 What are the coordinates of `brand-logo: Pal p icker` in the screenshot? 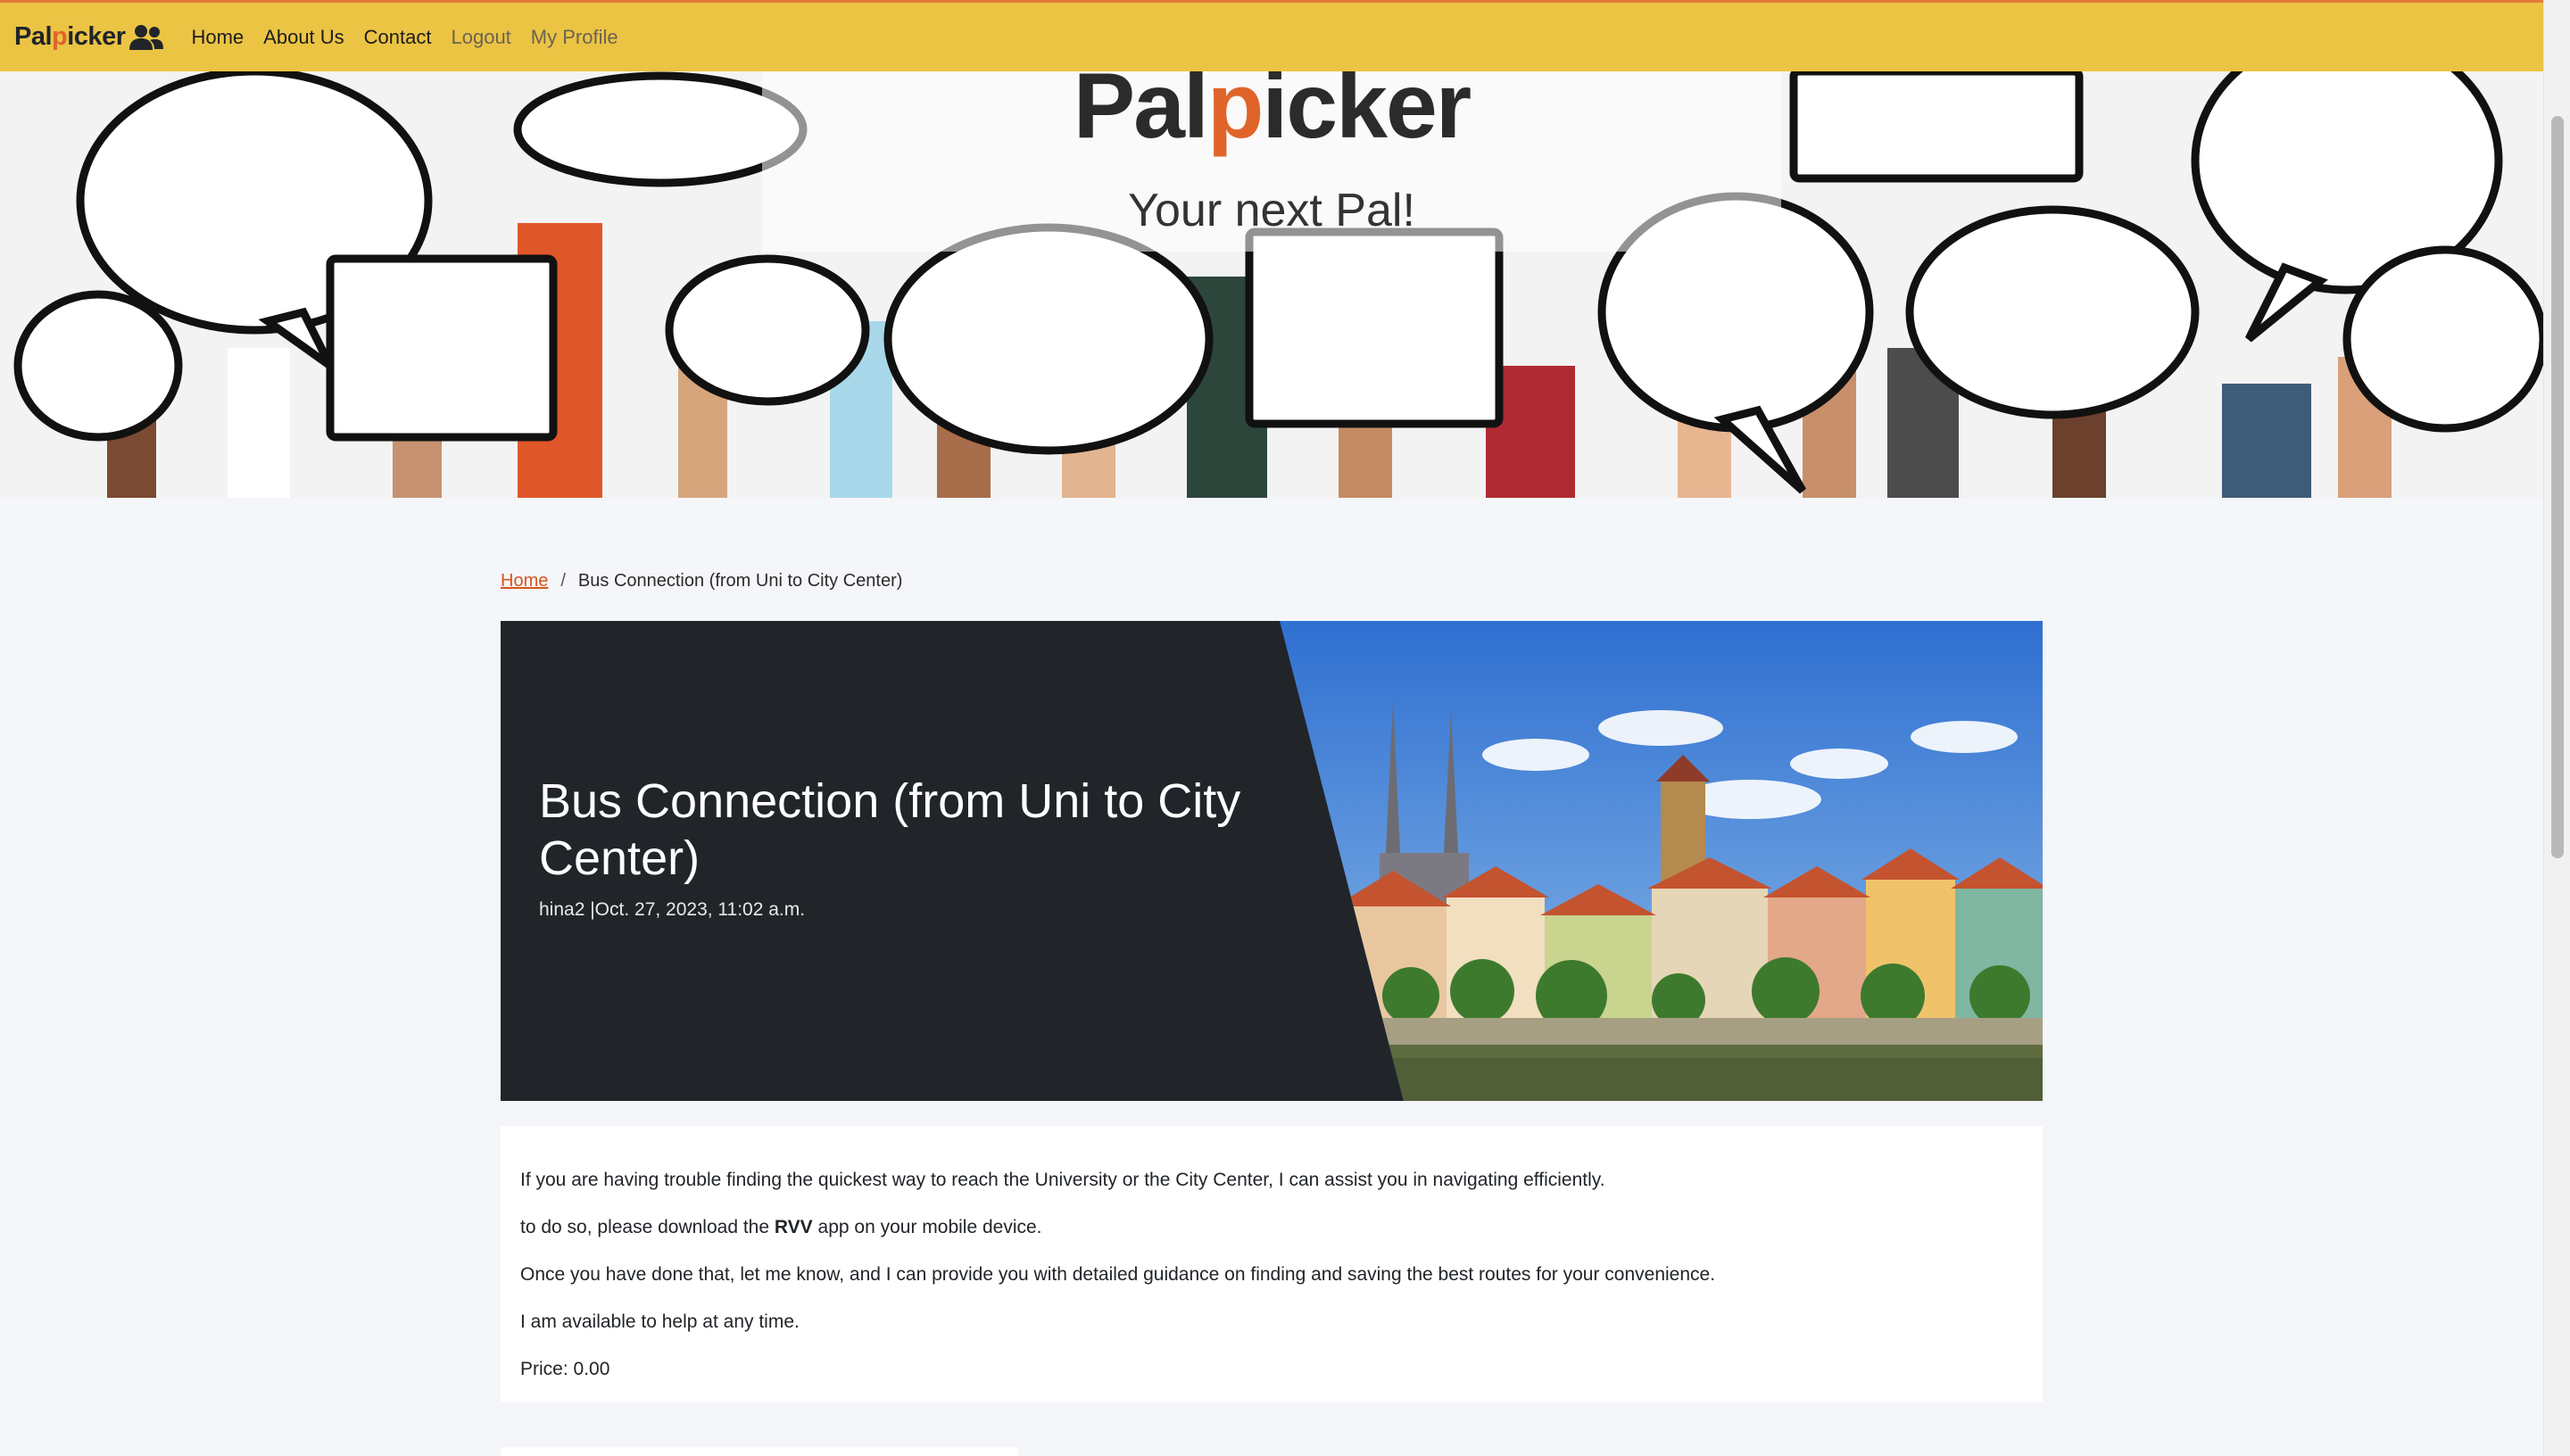 It's located at (89, 37).